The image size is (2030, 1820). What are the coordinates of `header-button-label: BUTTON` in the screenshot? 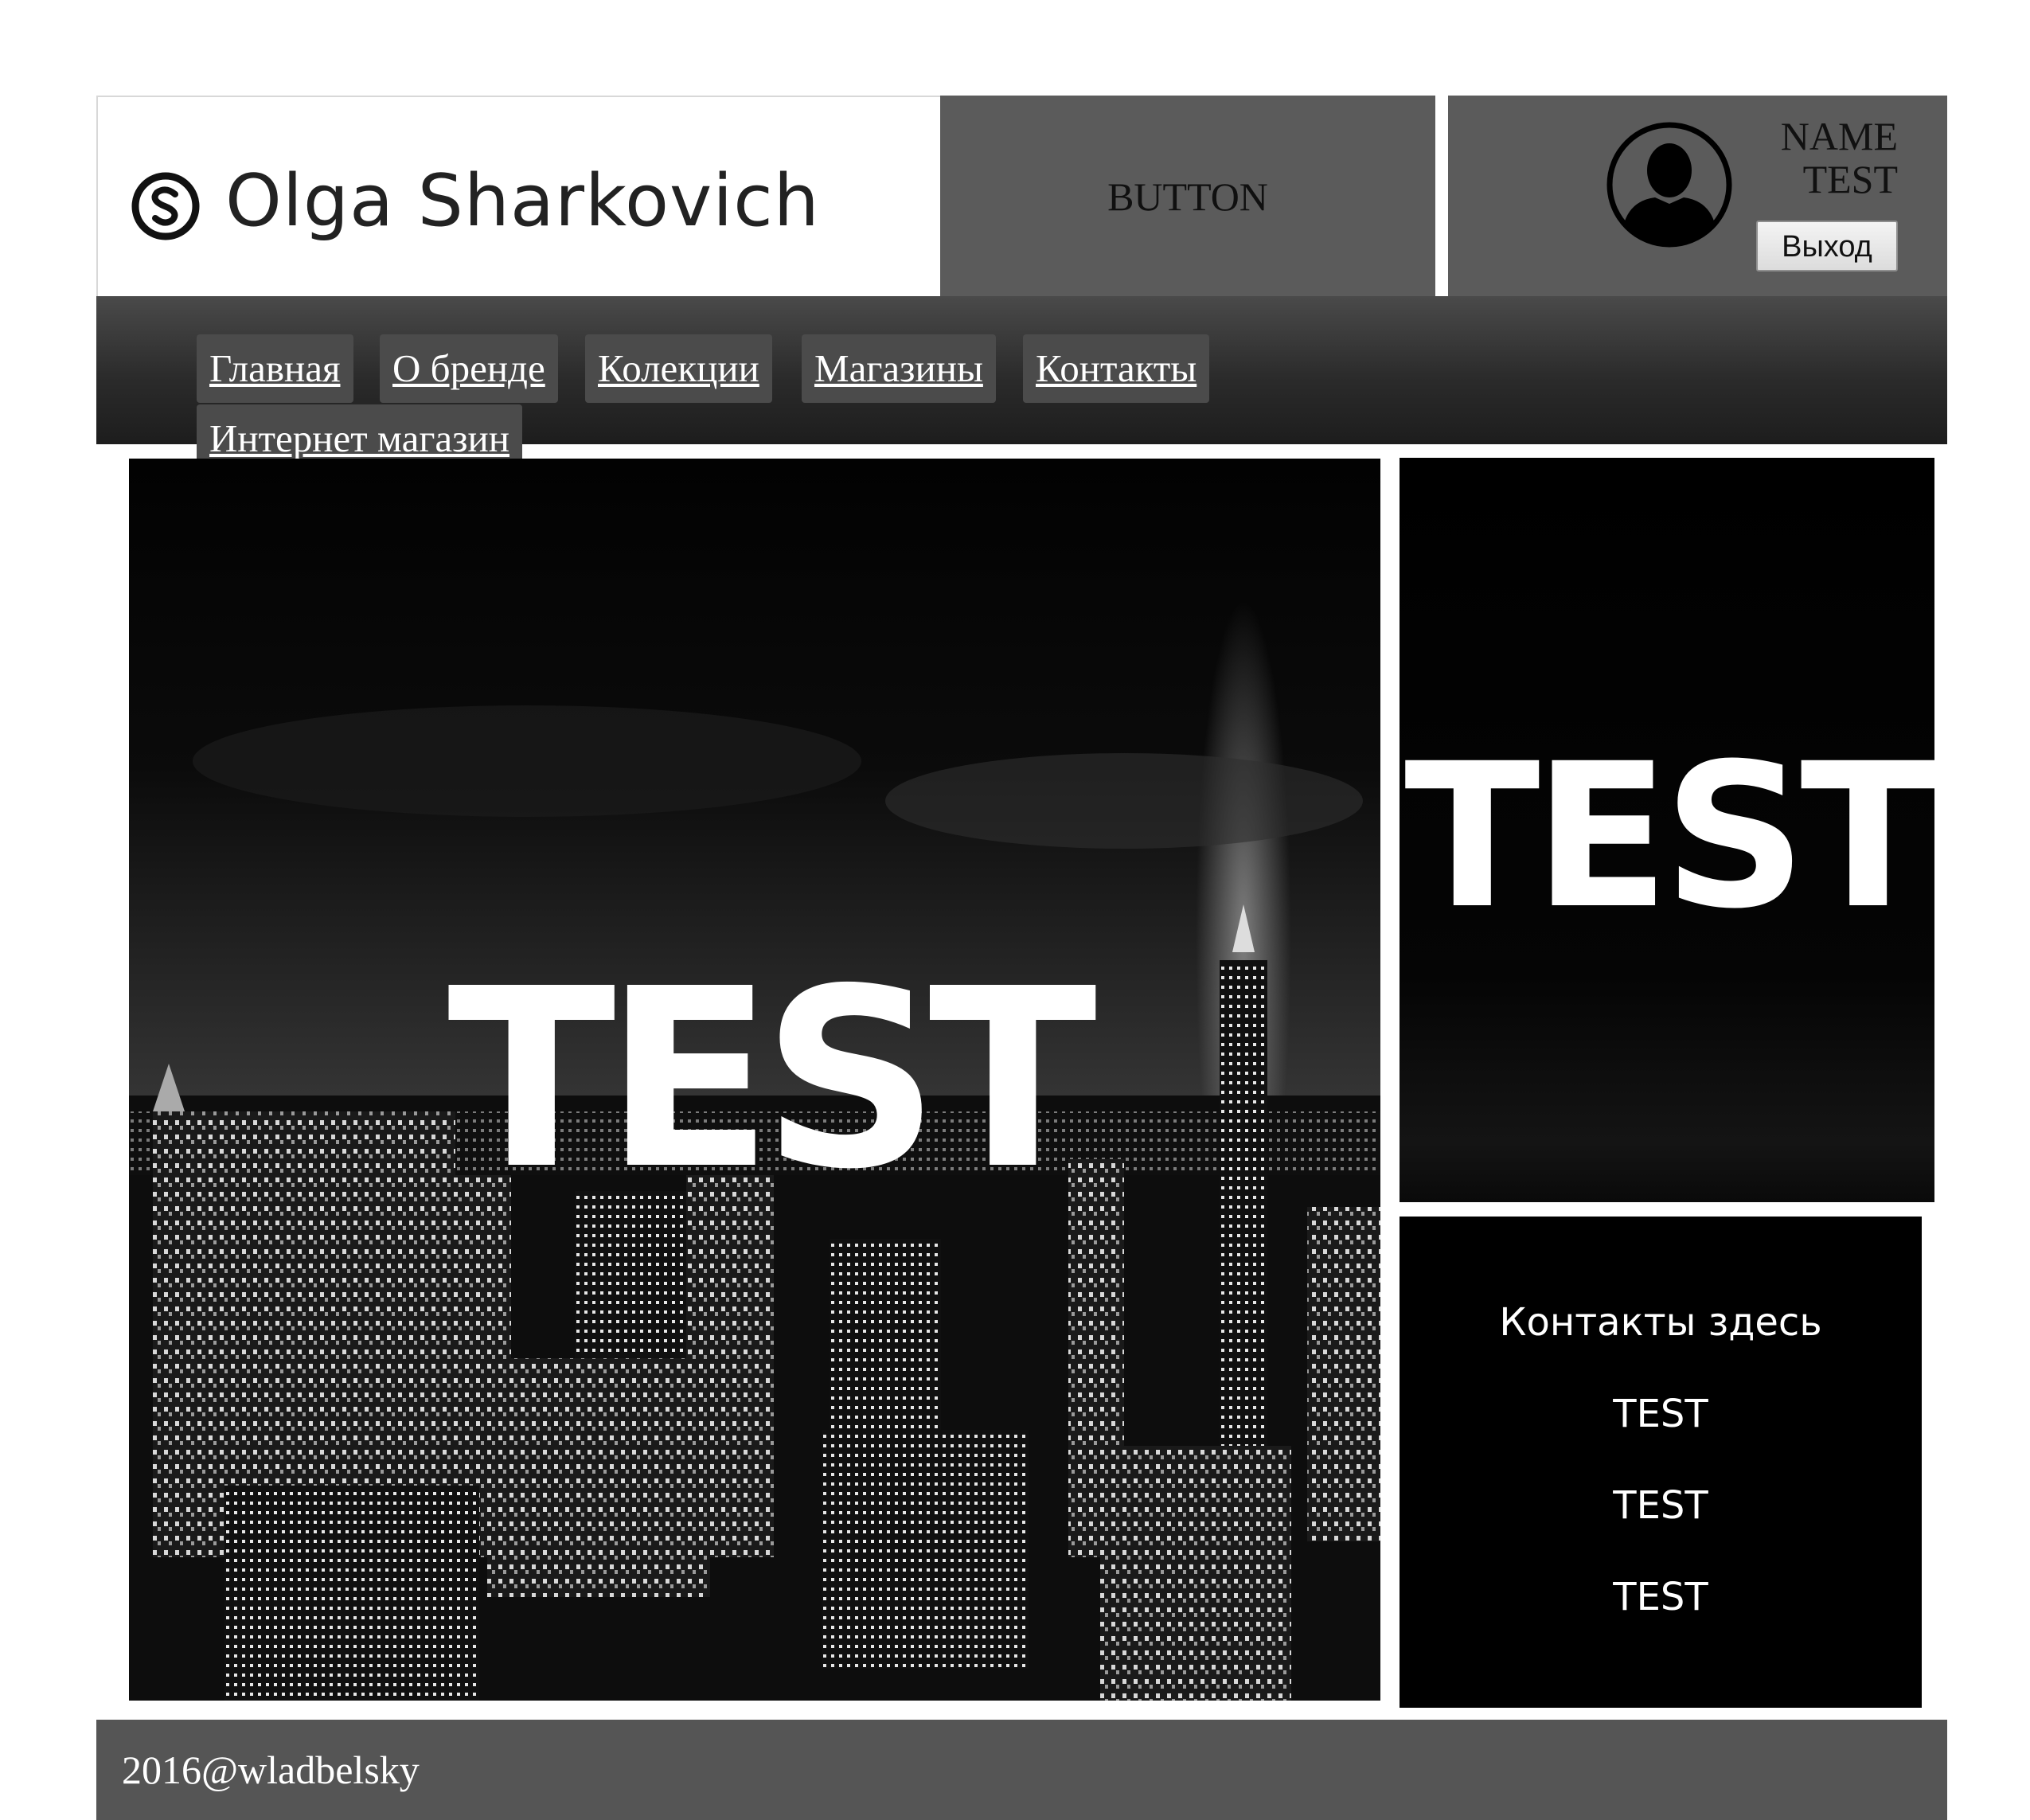 It's located at (1187, 196).